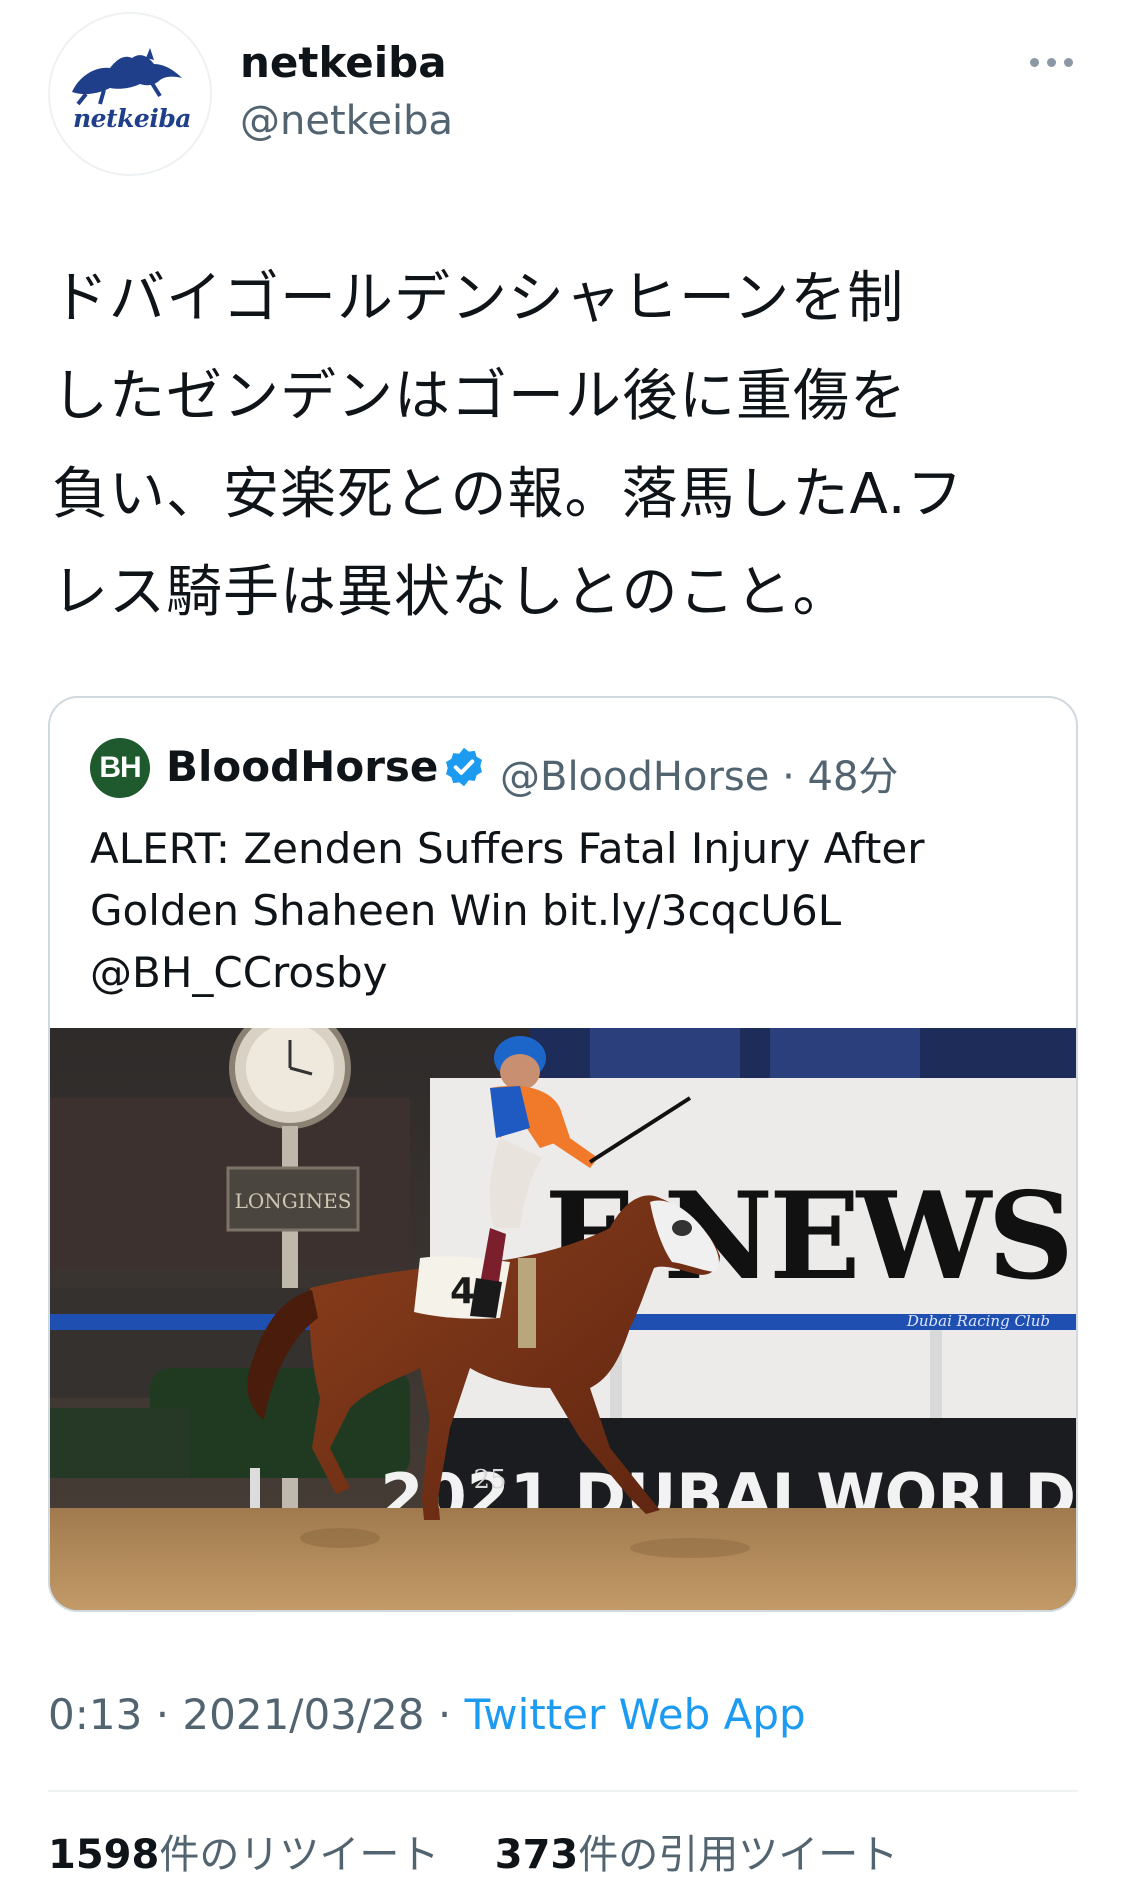 This screenshot has height=1881, width=1125. I want to click on longines-board-text: LONGINES, so click(293, 1201).